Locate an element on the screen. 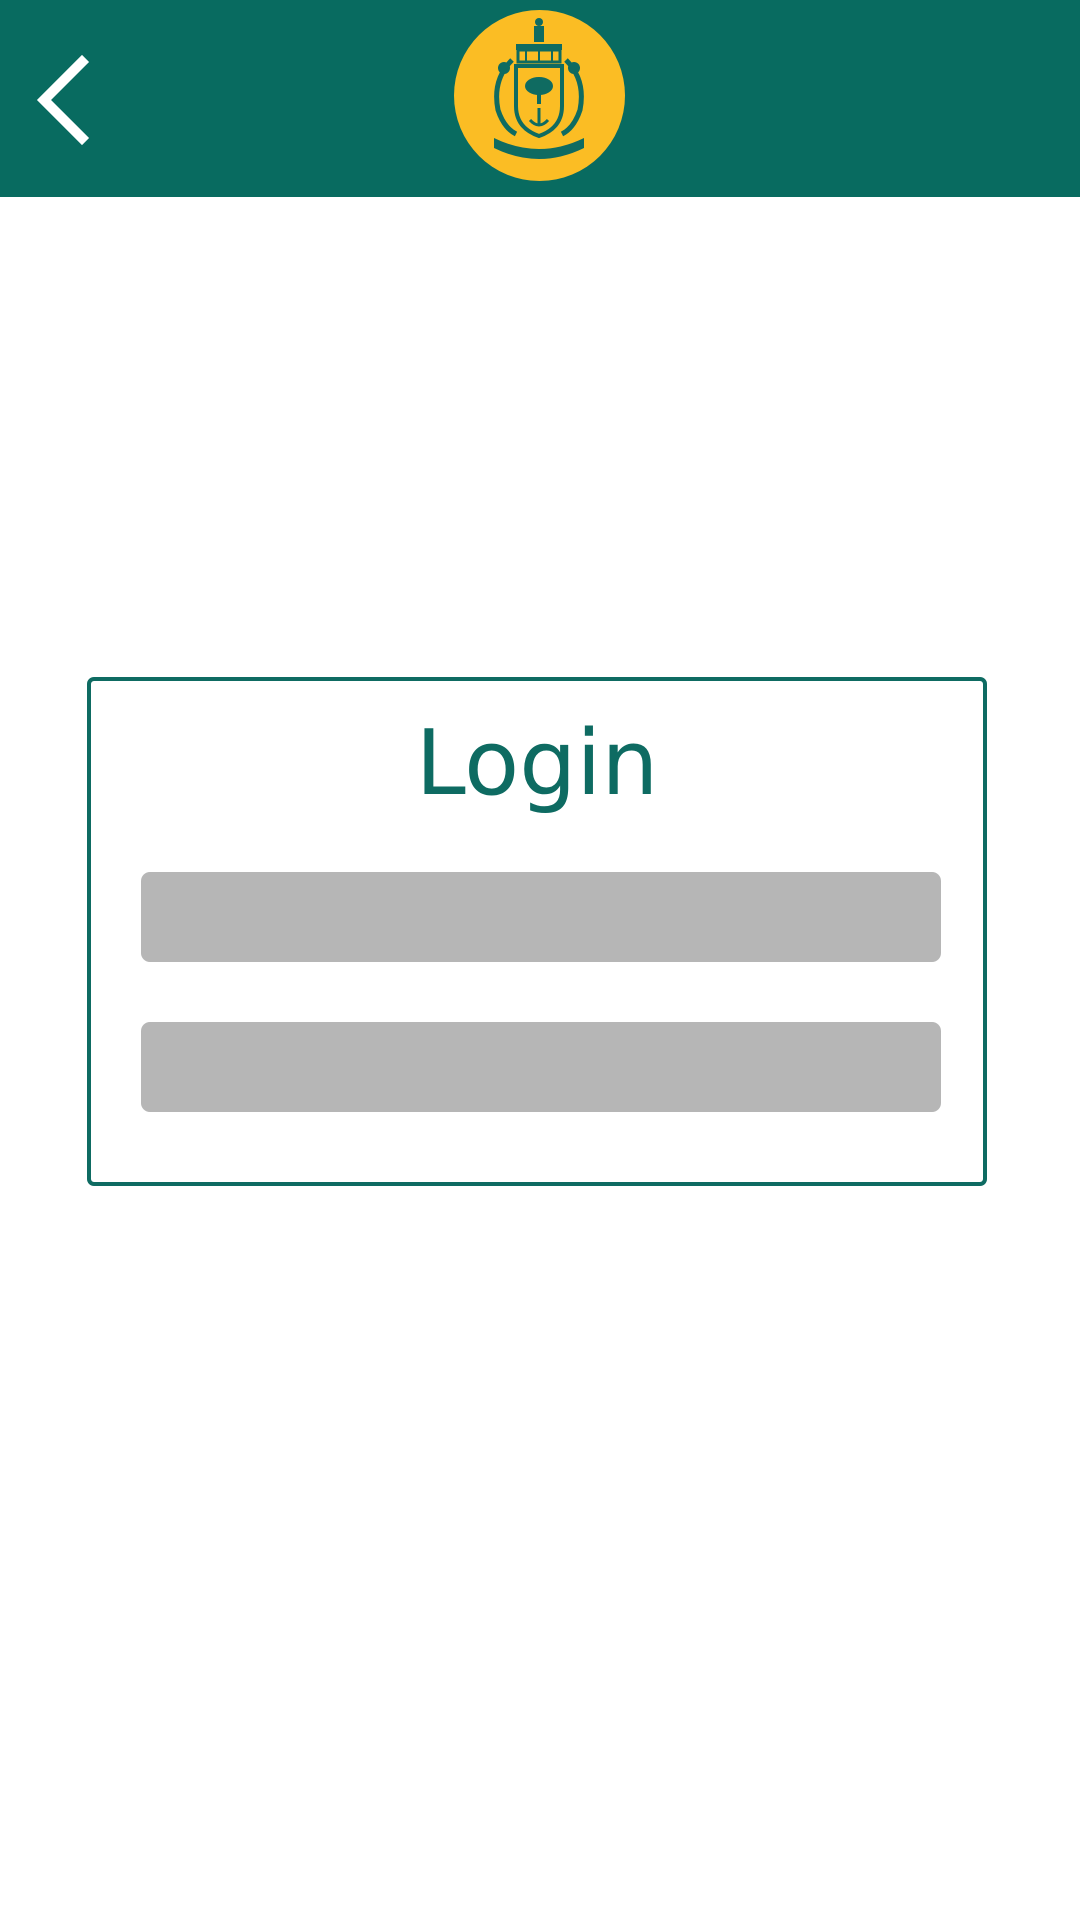 This screenshot has width=1080, height=1920. back-button is located at coordinates (65, 100).